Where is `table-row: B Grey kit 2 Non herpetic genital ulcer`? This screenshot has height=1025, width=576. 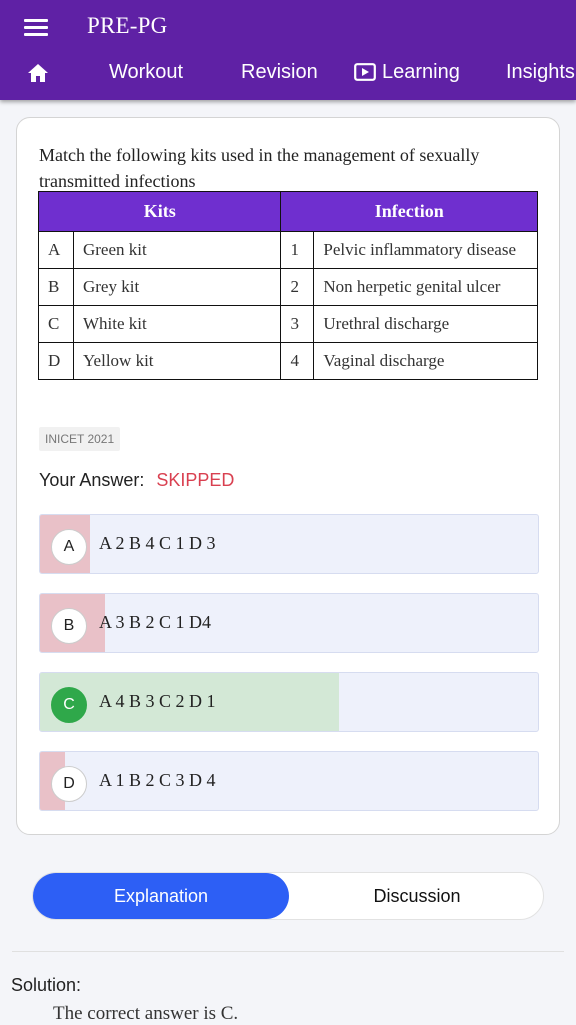
table-row: B Grey kit 2 Non herpetic genital ulcer is located at coordinates (288, 287).